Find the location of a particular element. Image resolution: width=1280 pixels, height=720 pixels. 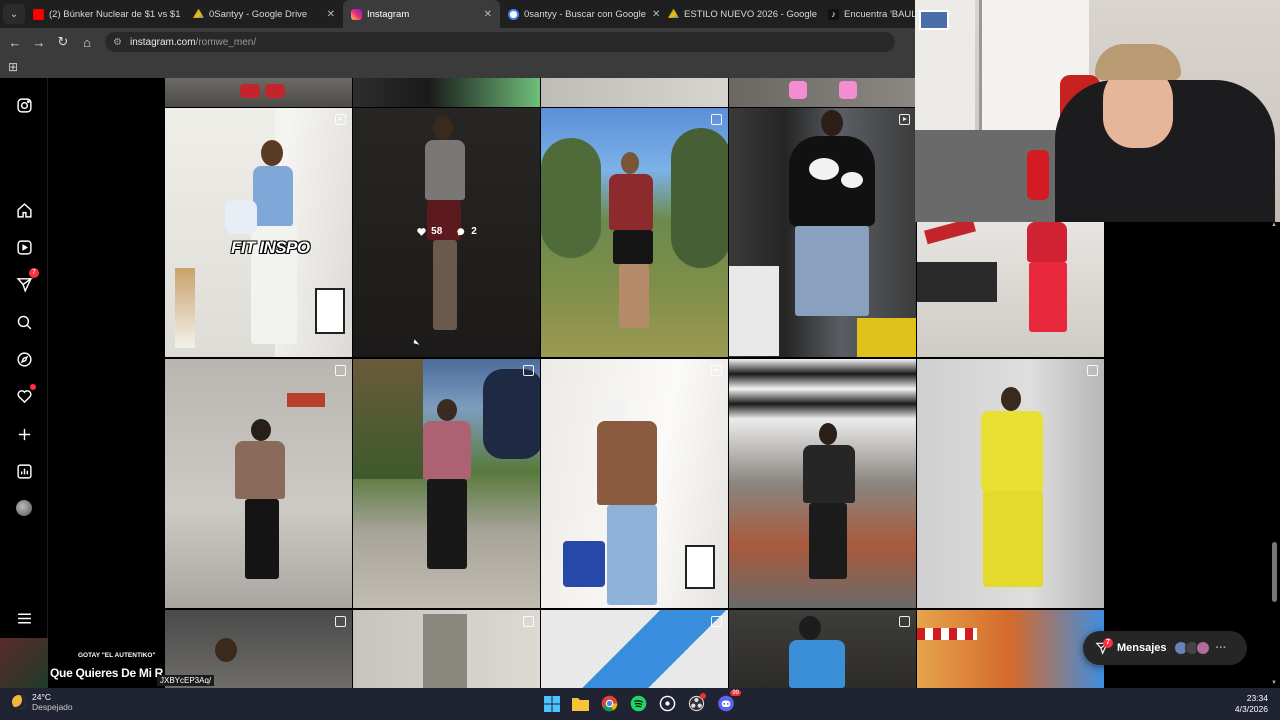

windows-start-icon is located at coordinates (551, 703).